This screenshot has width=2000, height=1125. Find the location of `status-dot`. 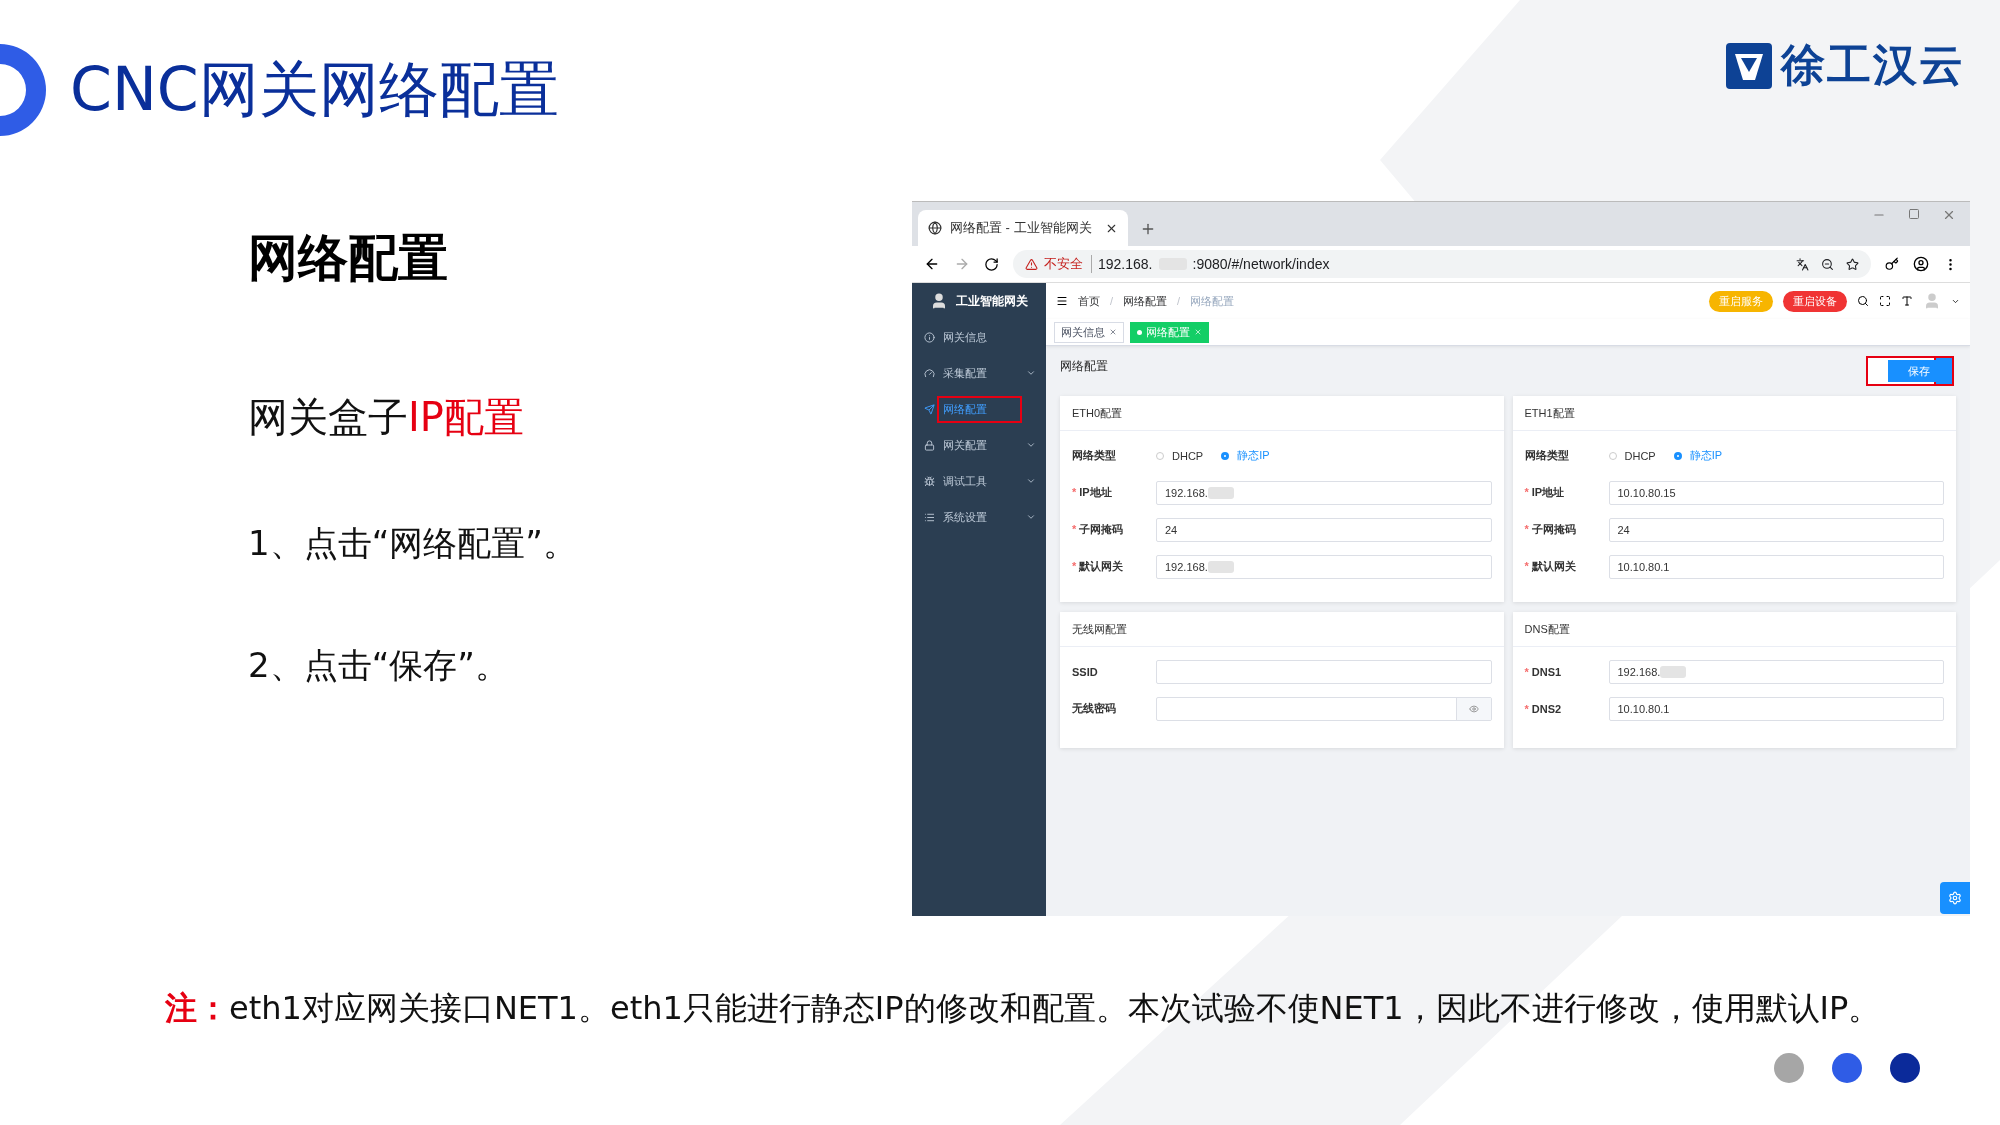

status-dot is located at coordinates (1139, 332).